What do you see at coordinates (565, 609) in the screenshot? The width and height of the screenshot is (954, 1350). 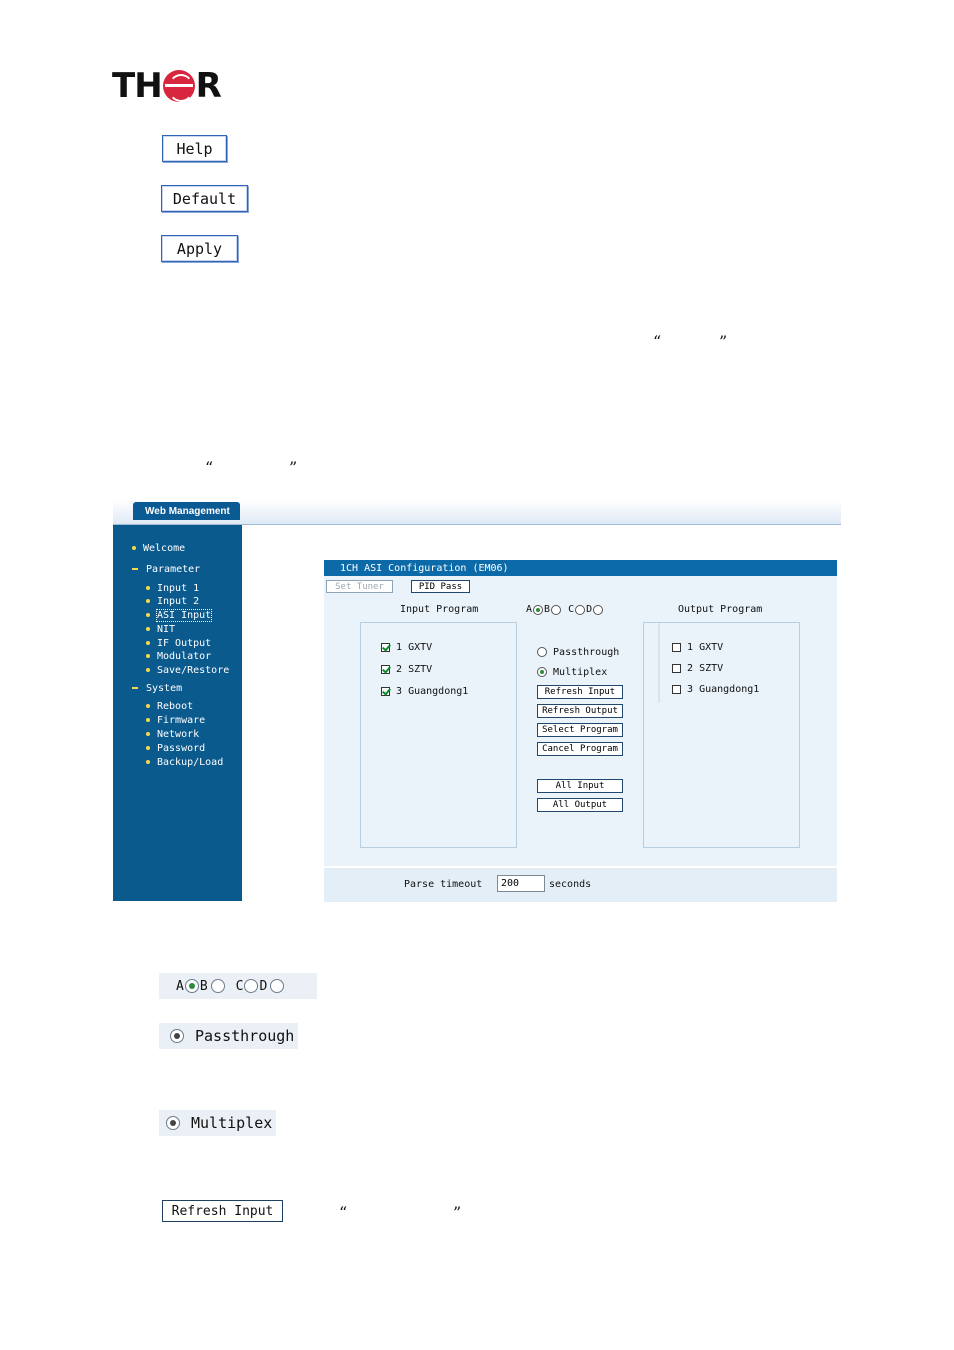 I see `channel-selector: A B C D` at bounding box center [565, 609].